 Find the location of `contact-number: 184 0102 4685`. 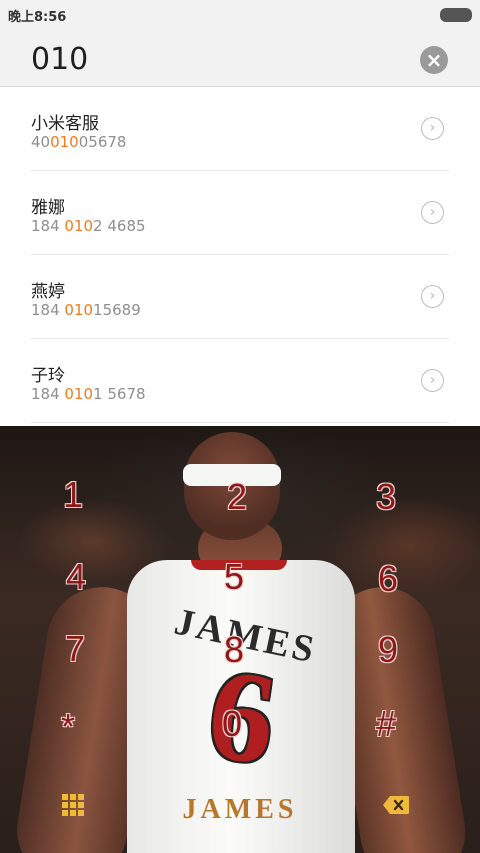

contact-number: 184 0102 4685 is located at coordinates (88, 226).